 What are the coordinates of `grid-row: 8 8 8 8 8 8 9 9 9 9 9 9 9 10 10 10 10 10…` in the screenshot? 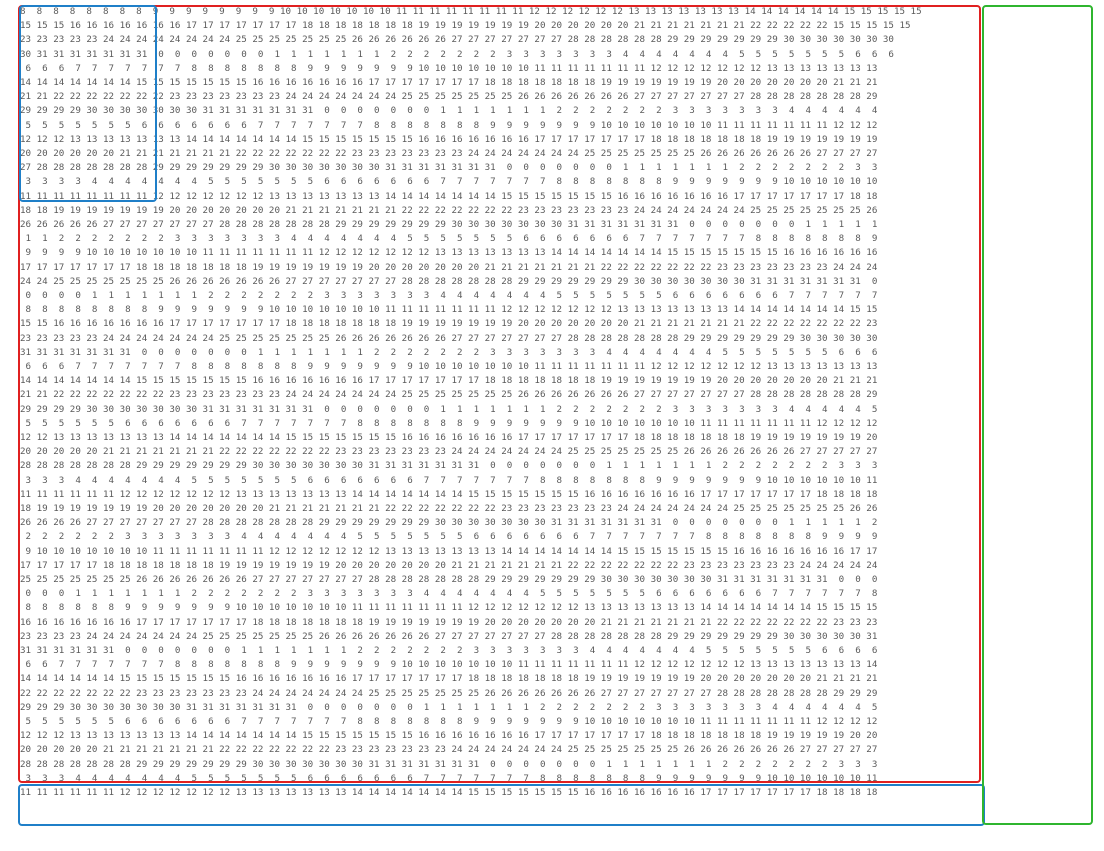 It's located at (449, 608).